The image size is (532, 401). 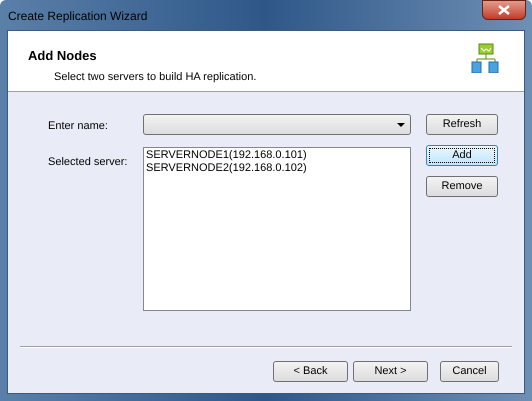 What do you see at coordinates (469, 371) in the screenshot?
I see `cancel-button: Cancel` at bounding box center [469, 371].